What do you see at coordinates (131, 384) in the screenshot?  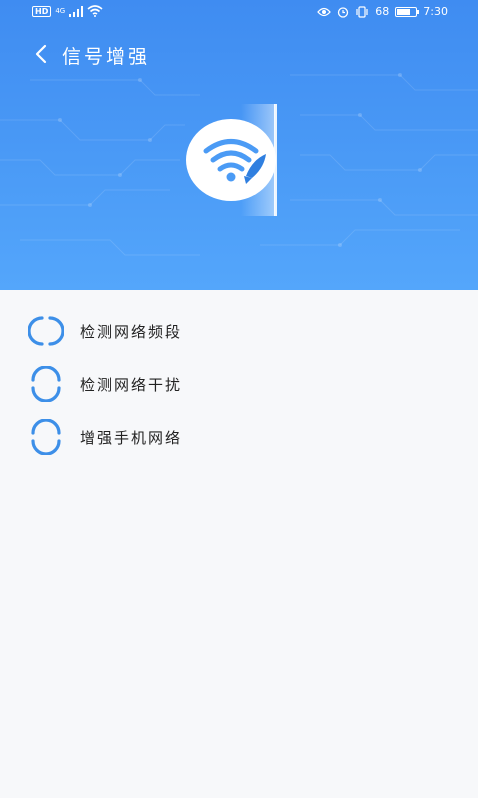 I see `task-label: 检测网络干扰` at bounding box center [131, 384].